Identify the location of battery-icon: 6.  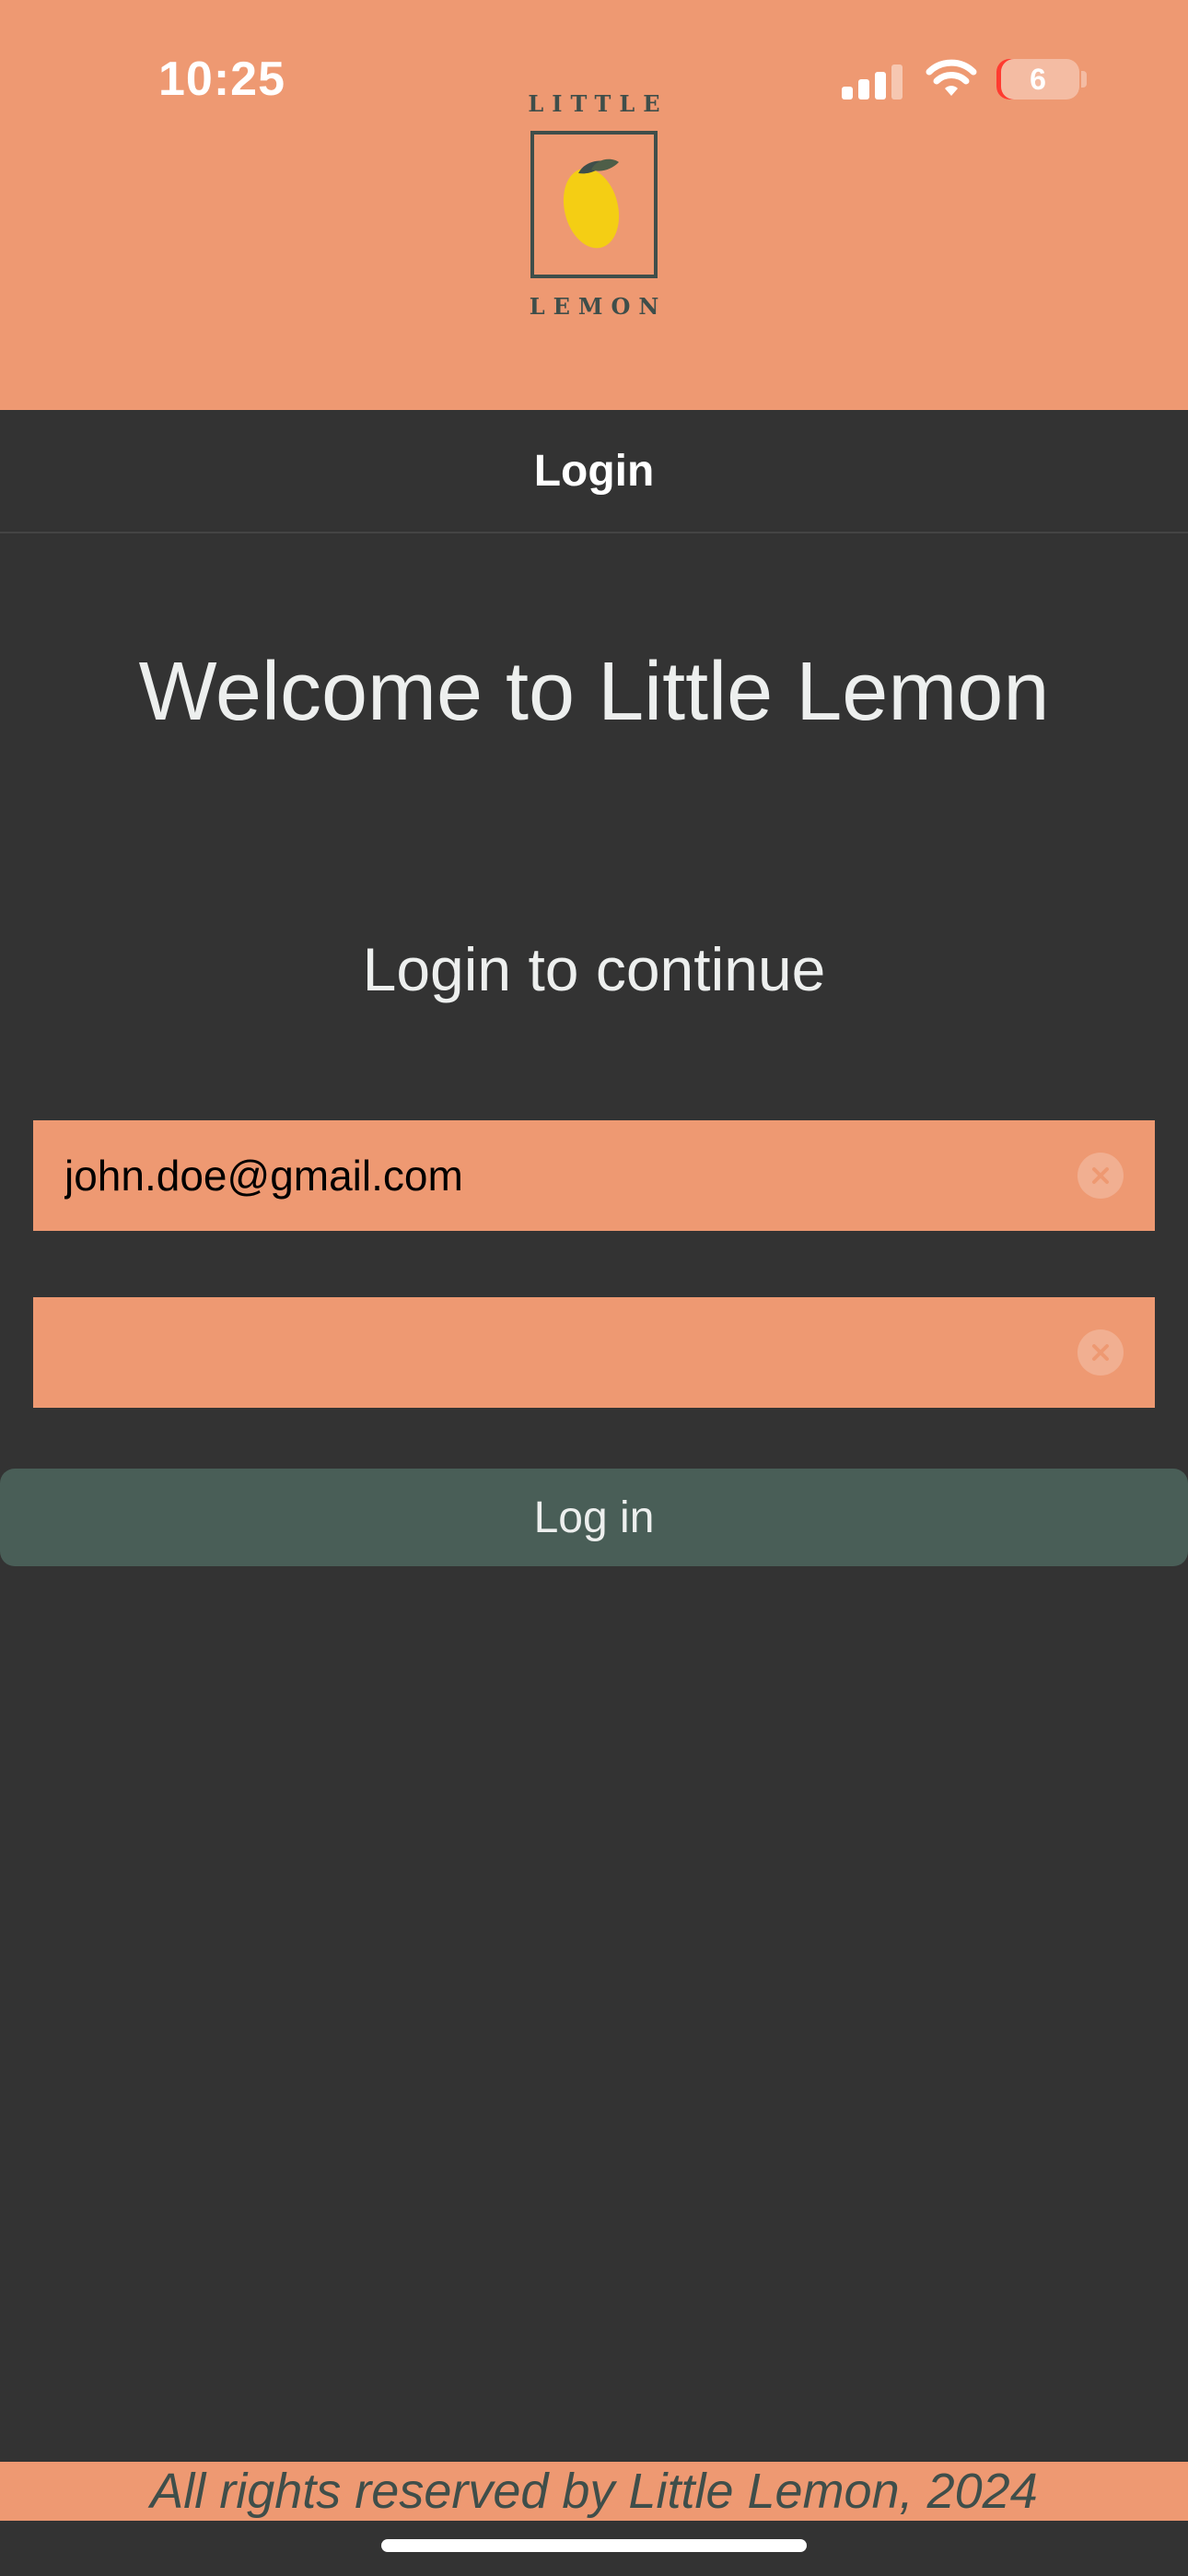
(1037, 79).